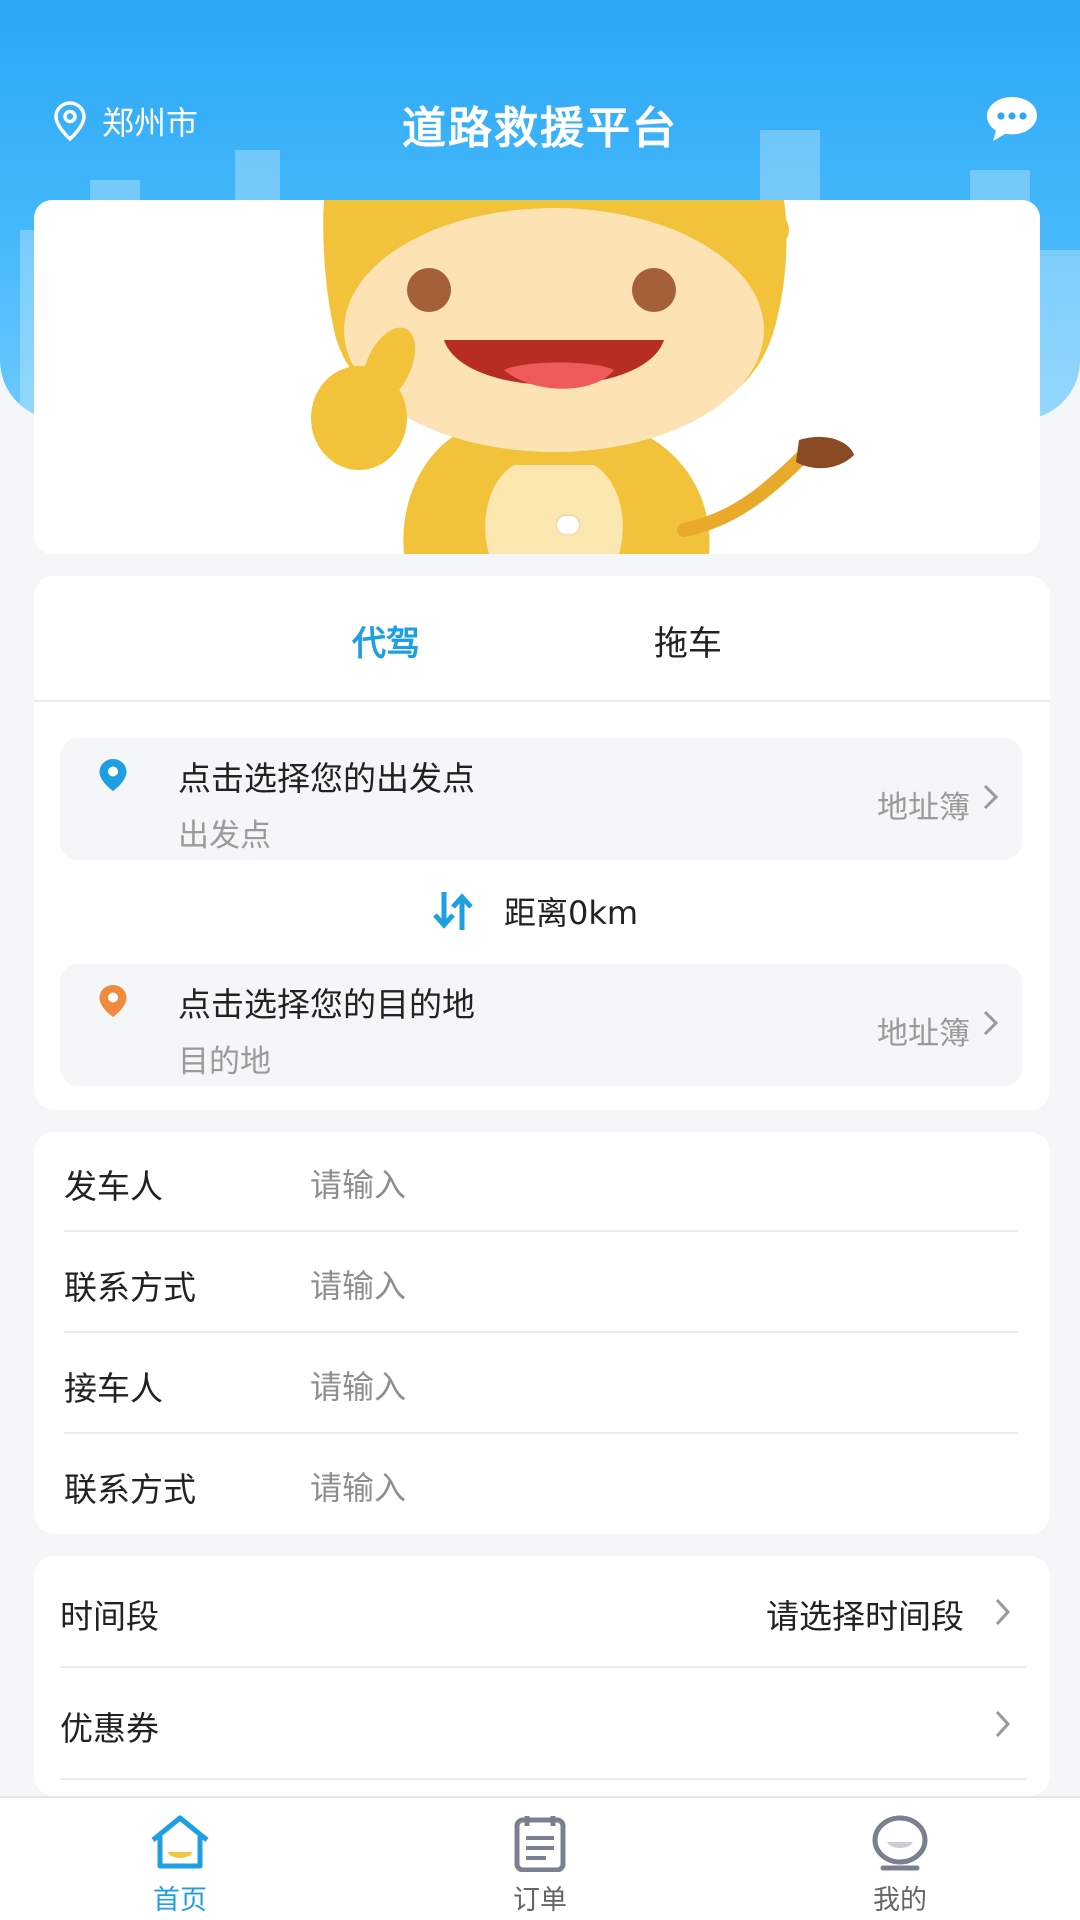 Image resolution: width=1080 pixels, height=1920 pixels. Describe the element at coordinates (224, 836) in the screenshot. I see `origin-placeholder: 出发点` at that location.